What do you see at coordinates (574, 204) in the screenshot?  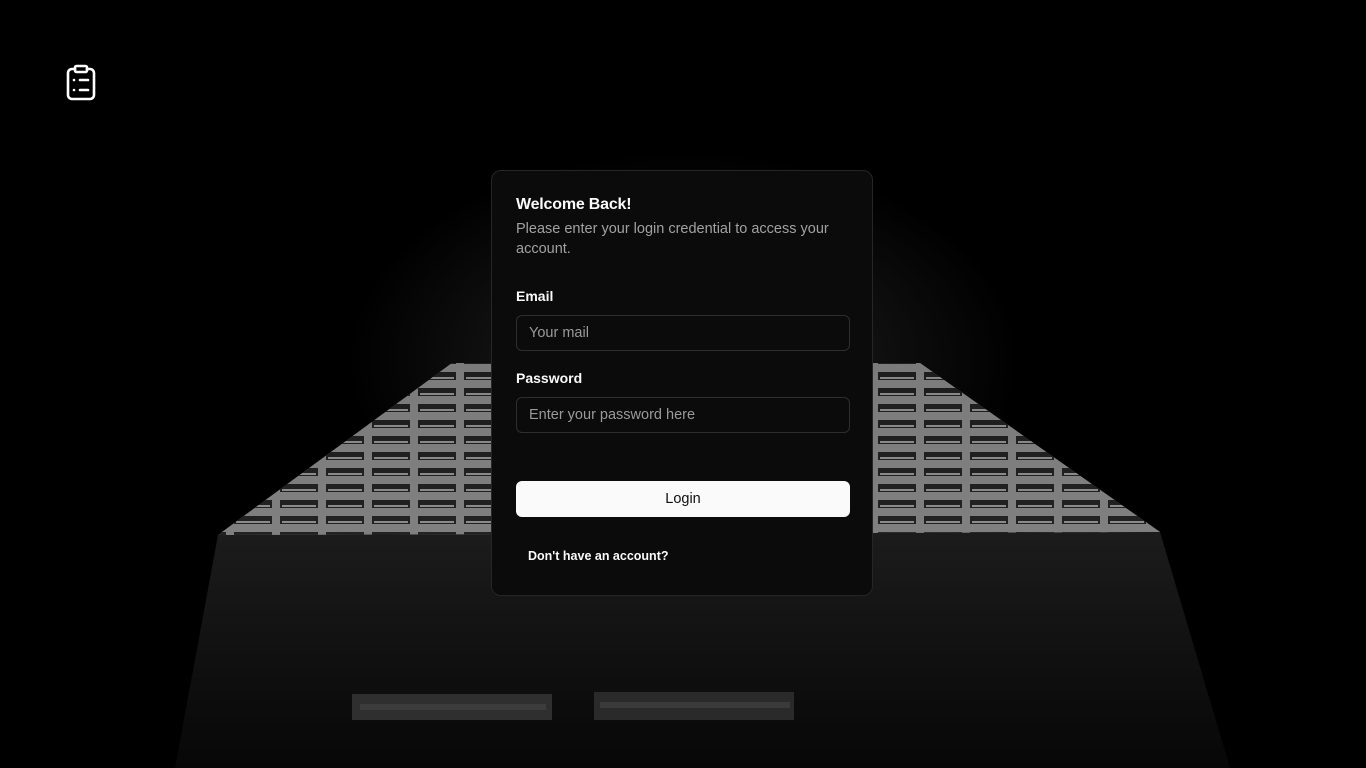 I see `login-title: Welcome Back!` at bounding box center [574, 204].